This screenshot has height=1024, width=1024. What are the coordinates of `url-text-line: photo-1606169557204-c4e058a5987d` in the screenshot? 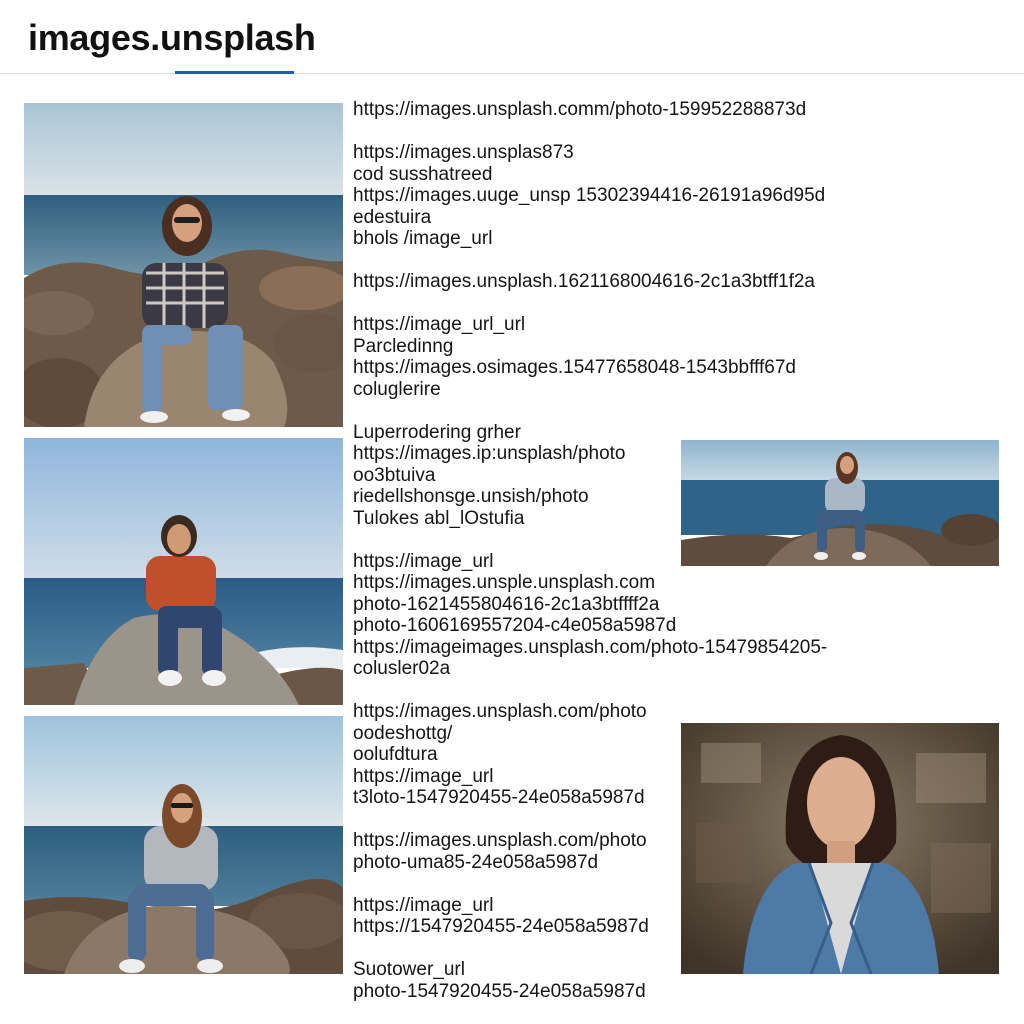 It's located at (515, 625).